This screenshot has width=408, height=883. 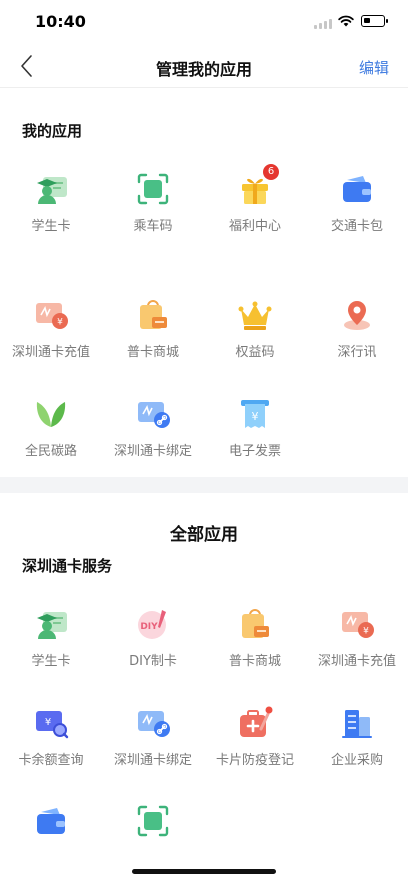 I want to click on app-tile-balance-query: ¥ 卡余额查询, so click(x=51, y=745).